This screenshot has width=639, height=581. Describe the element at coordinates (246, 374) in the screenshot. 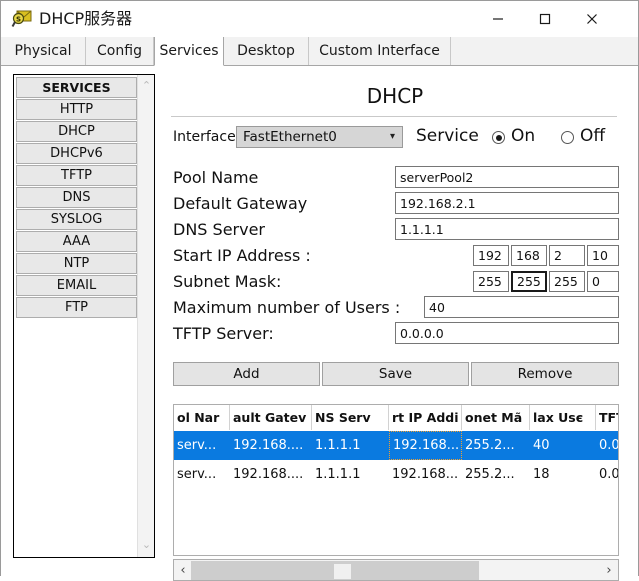

I see `add-button: Add` at that location.